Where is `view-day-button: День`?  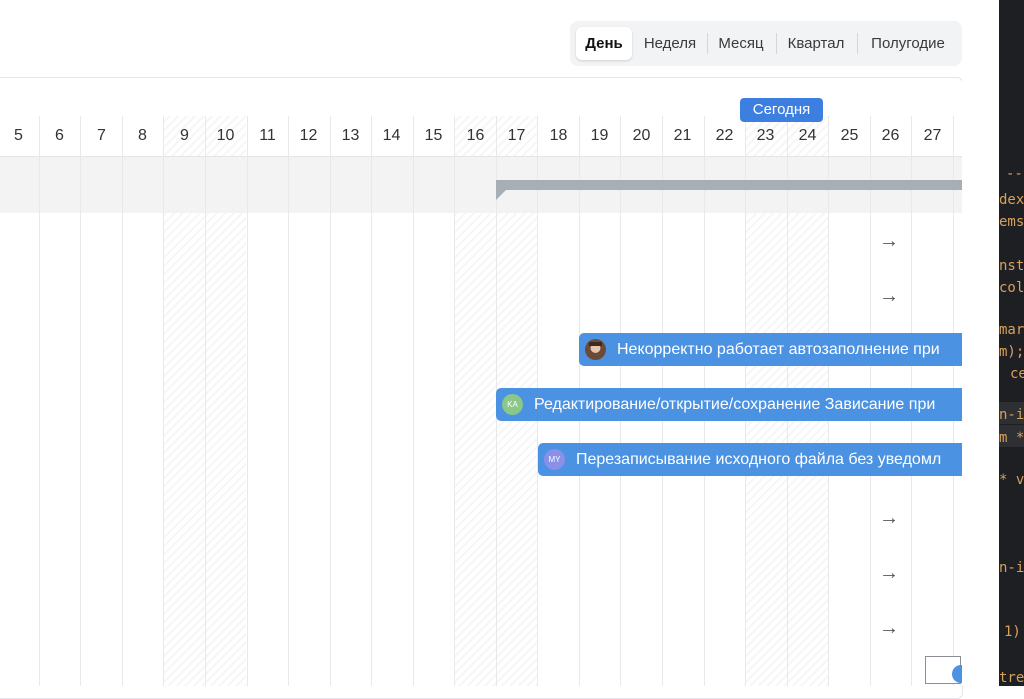 view-day-button: День is located at coordinates (604, 43).